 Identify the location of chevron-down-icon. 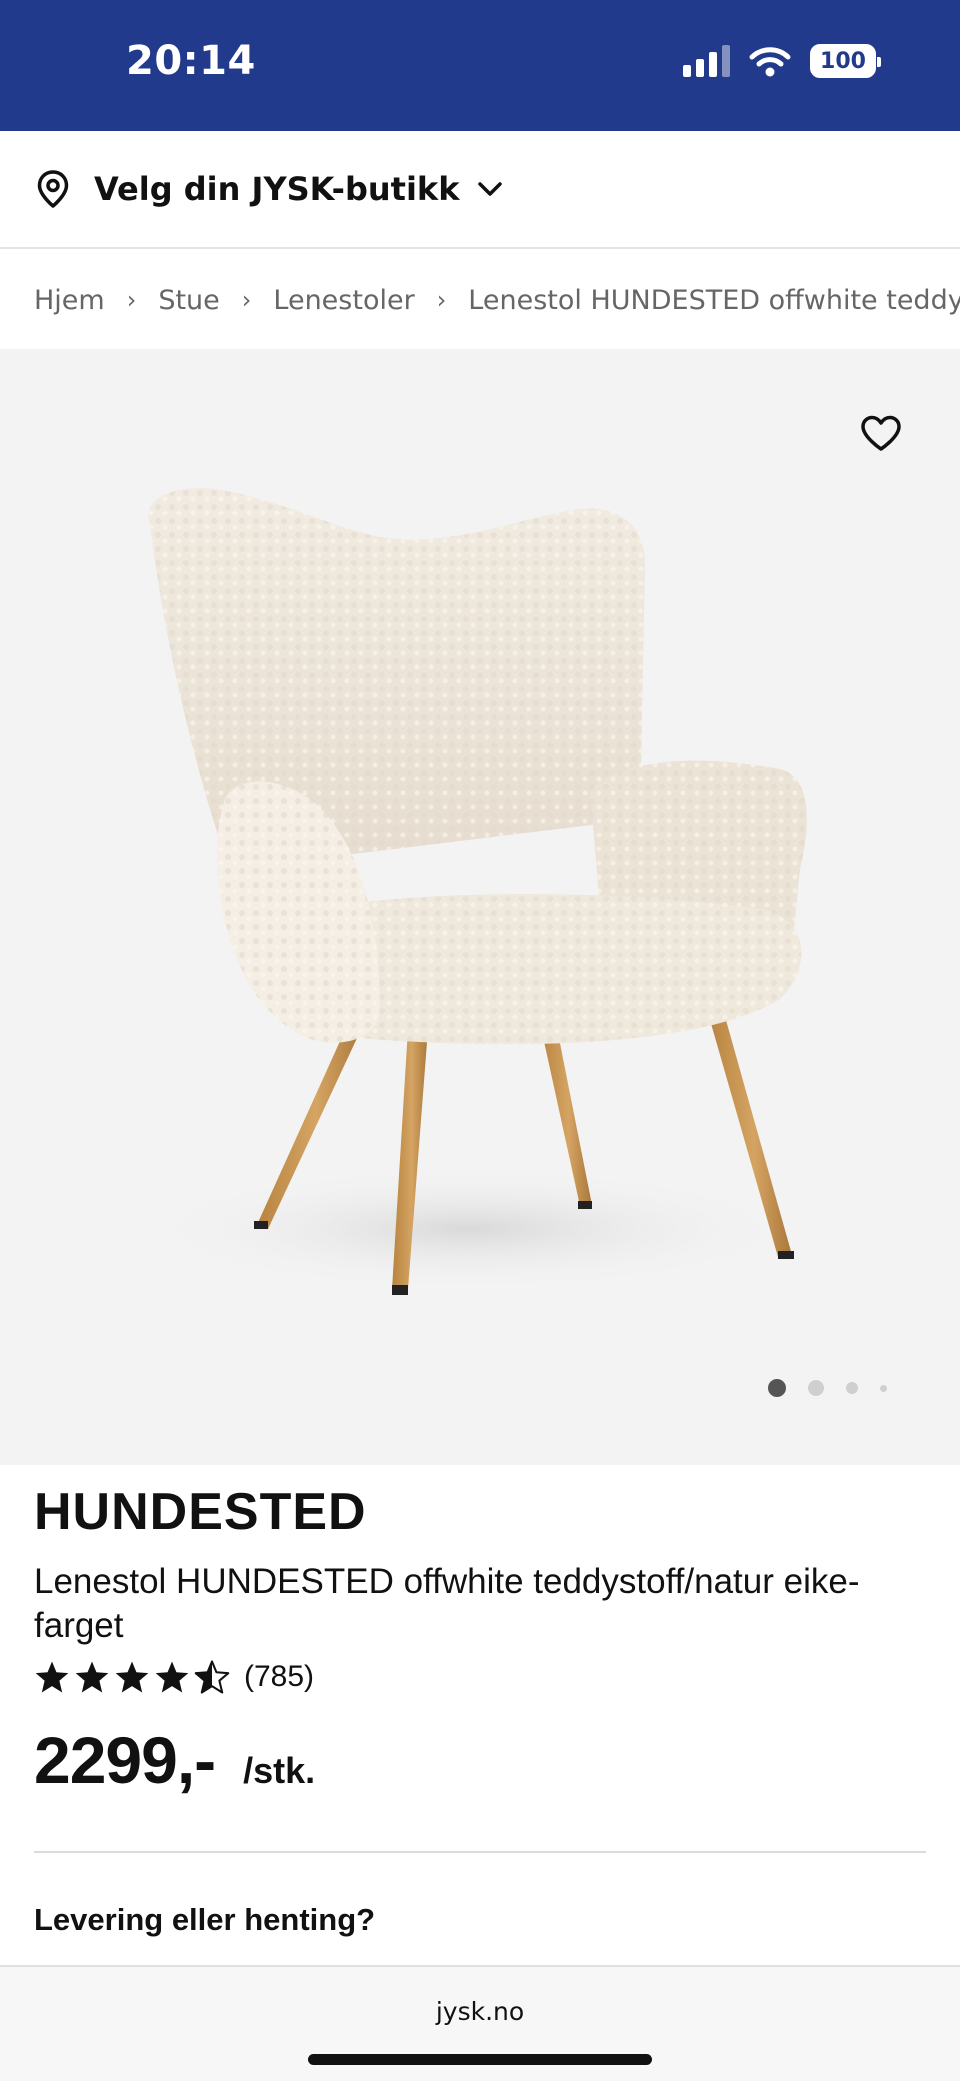
(490, 189).